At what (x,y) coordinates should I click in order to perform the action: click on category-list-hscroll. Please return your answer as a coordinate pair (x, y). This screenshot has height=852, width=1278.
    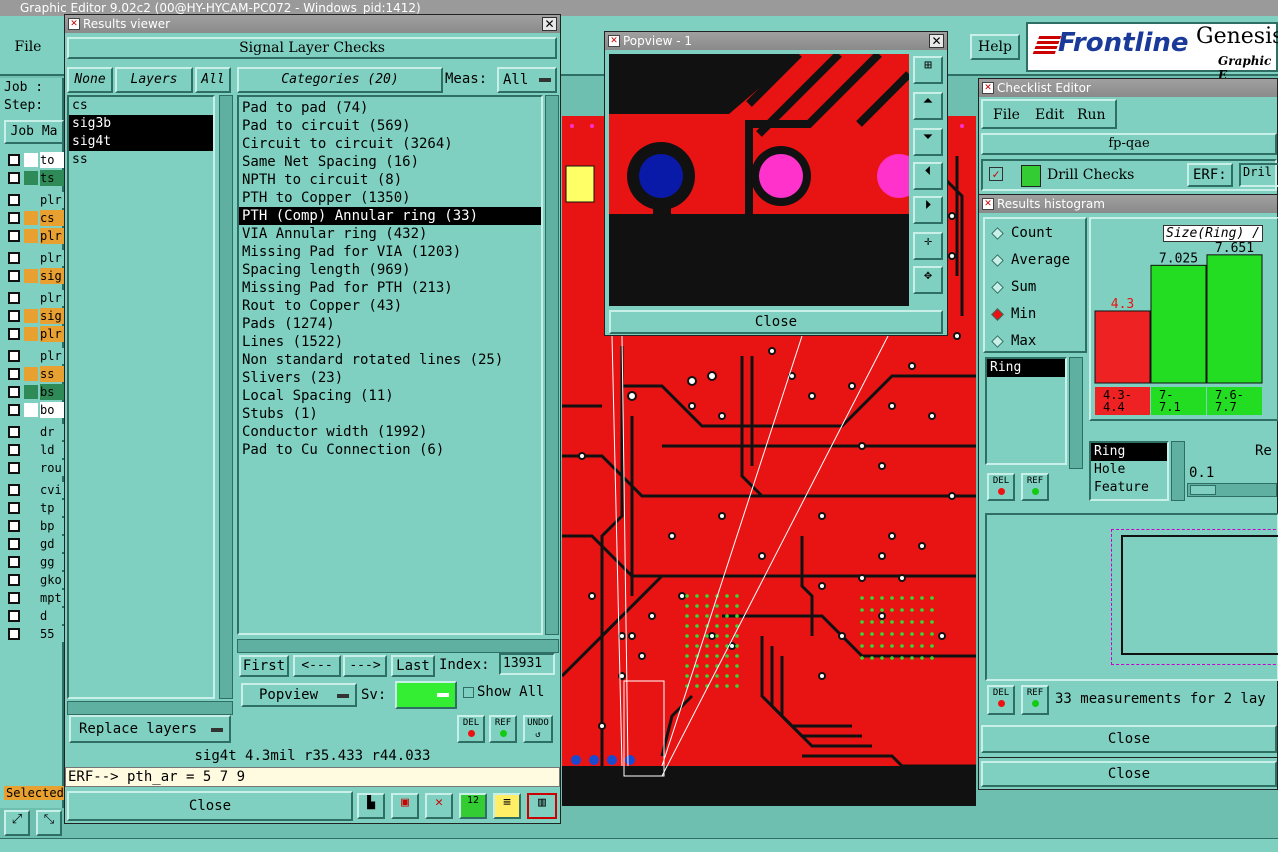
    Looking at the image, I should click on (398, 646).